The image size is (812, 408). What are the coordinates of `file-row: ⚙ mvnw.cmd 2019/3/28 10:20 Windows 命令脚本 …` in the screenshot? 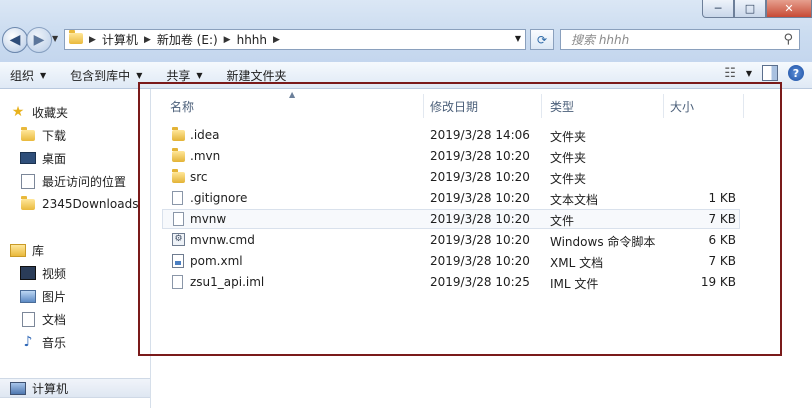 It's located at (451, 240).